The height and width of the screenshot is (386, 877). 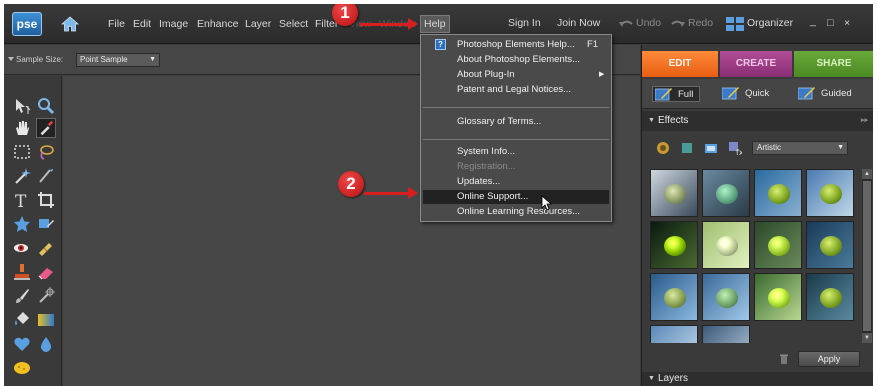 What do you see at coordinates (22, 344) in the screenshot?
I see `custom-shape-tool-icon` at bounding box center [22, 344].